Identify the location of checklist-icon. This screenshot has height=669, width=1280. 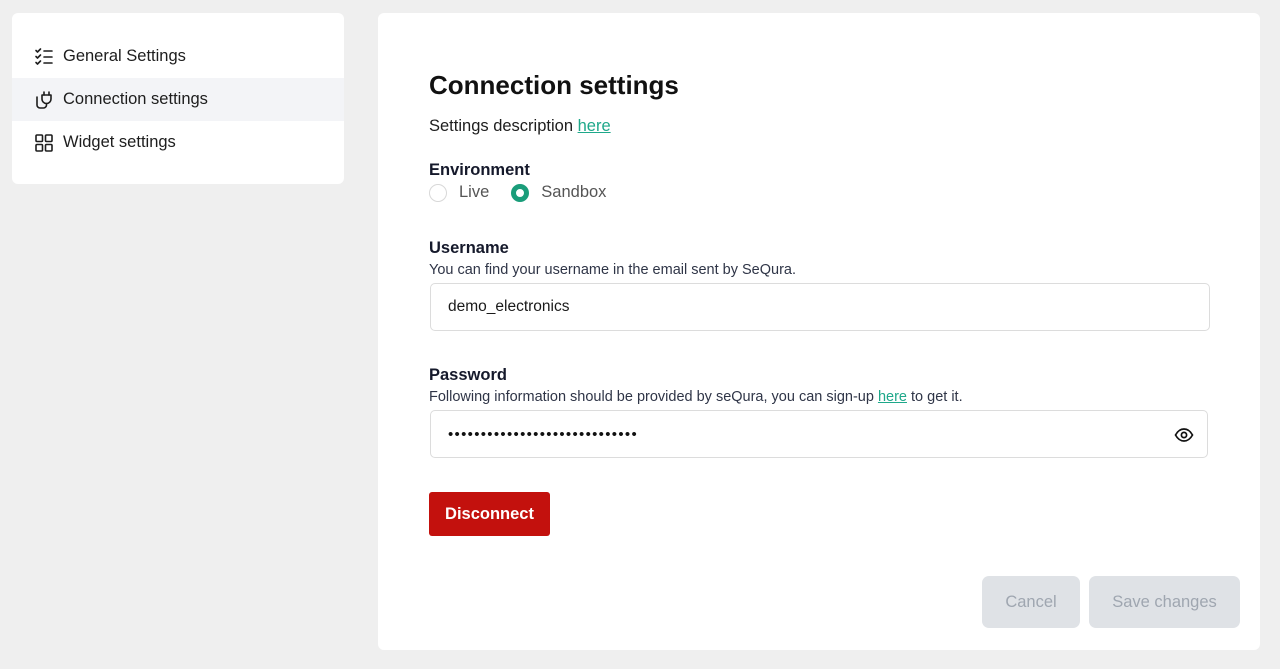
(44, 57).